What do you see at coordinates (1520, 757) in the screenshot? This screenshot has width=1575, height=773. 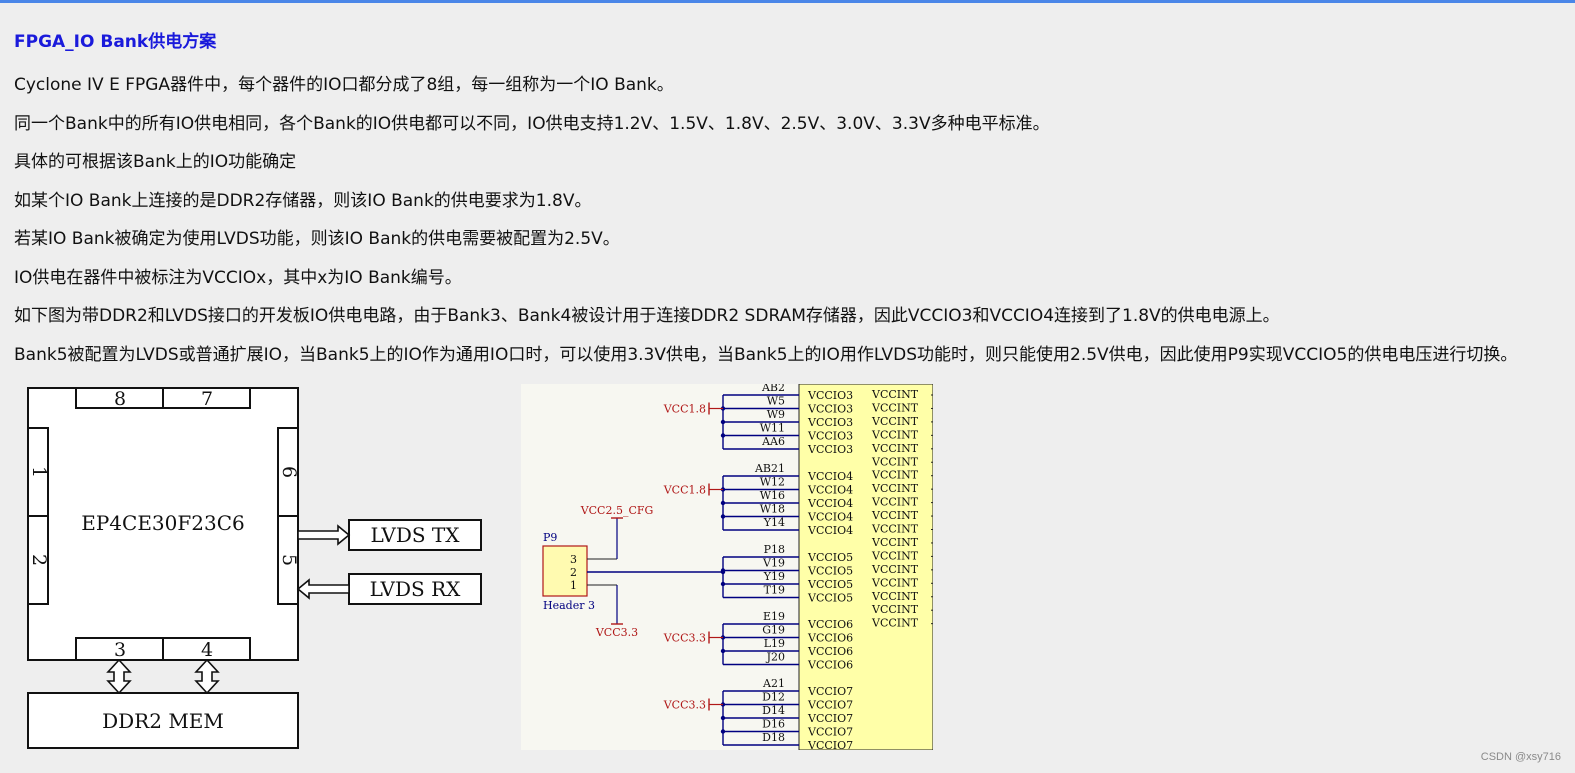 I see `watermark: CSDN @xsy716` at bounding box center [1520, 757].